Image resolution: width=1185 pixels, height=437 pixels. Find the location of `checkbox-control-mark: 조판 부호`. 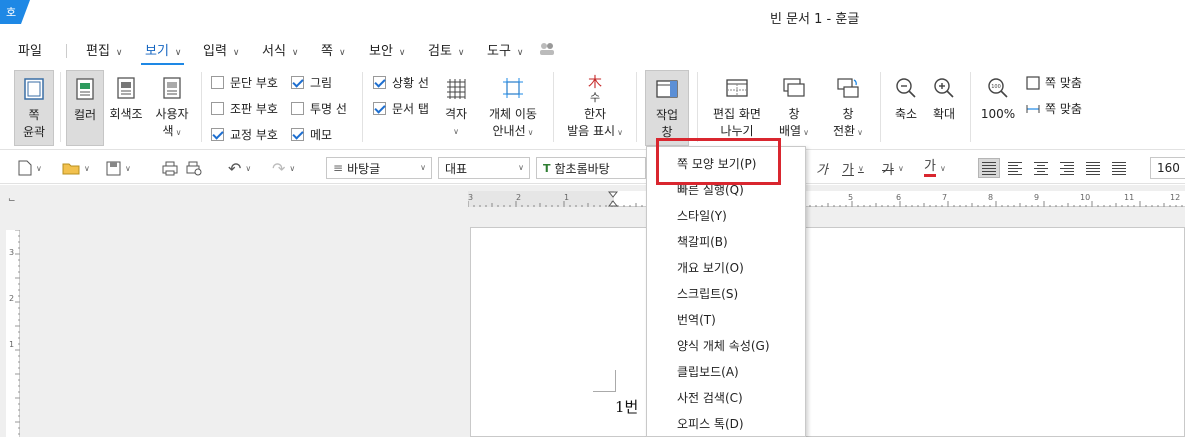

checkbox-control-mark: 조판 부호 is located at coordinates (244, 108).